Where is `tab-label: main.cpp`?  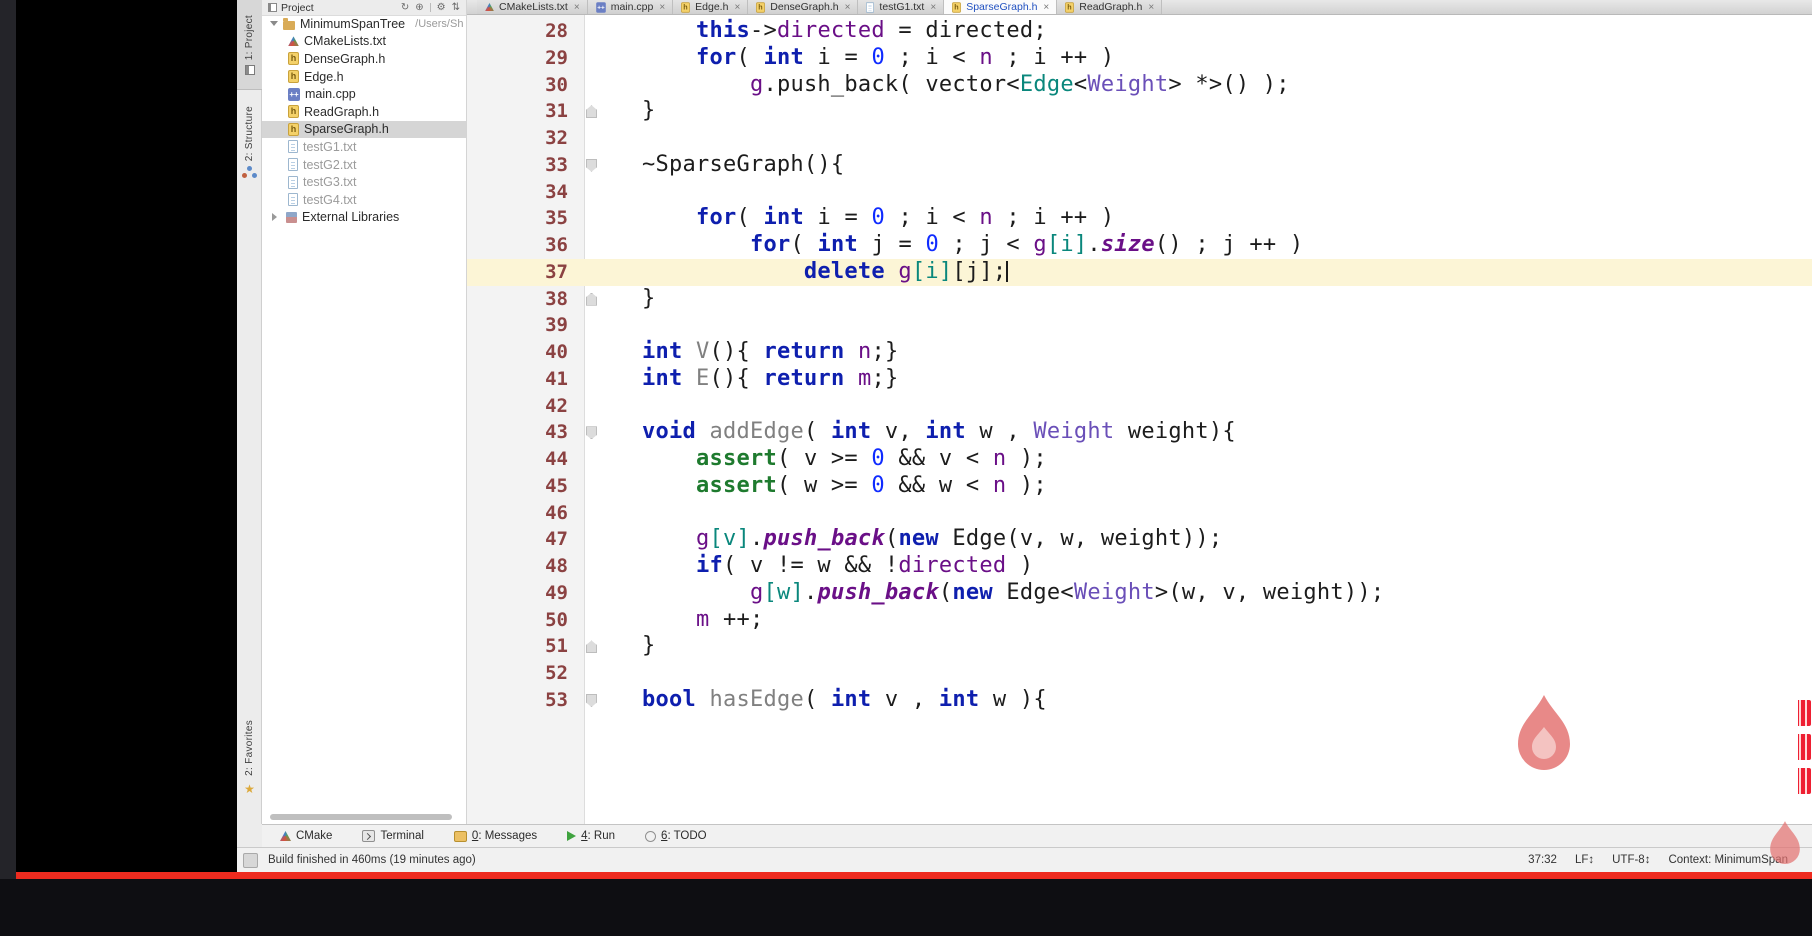 tab-label: main.cpp is located at coordinates (632, 7).